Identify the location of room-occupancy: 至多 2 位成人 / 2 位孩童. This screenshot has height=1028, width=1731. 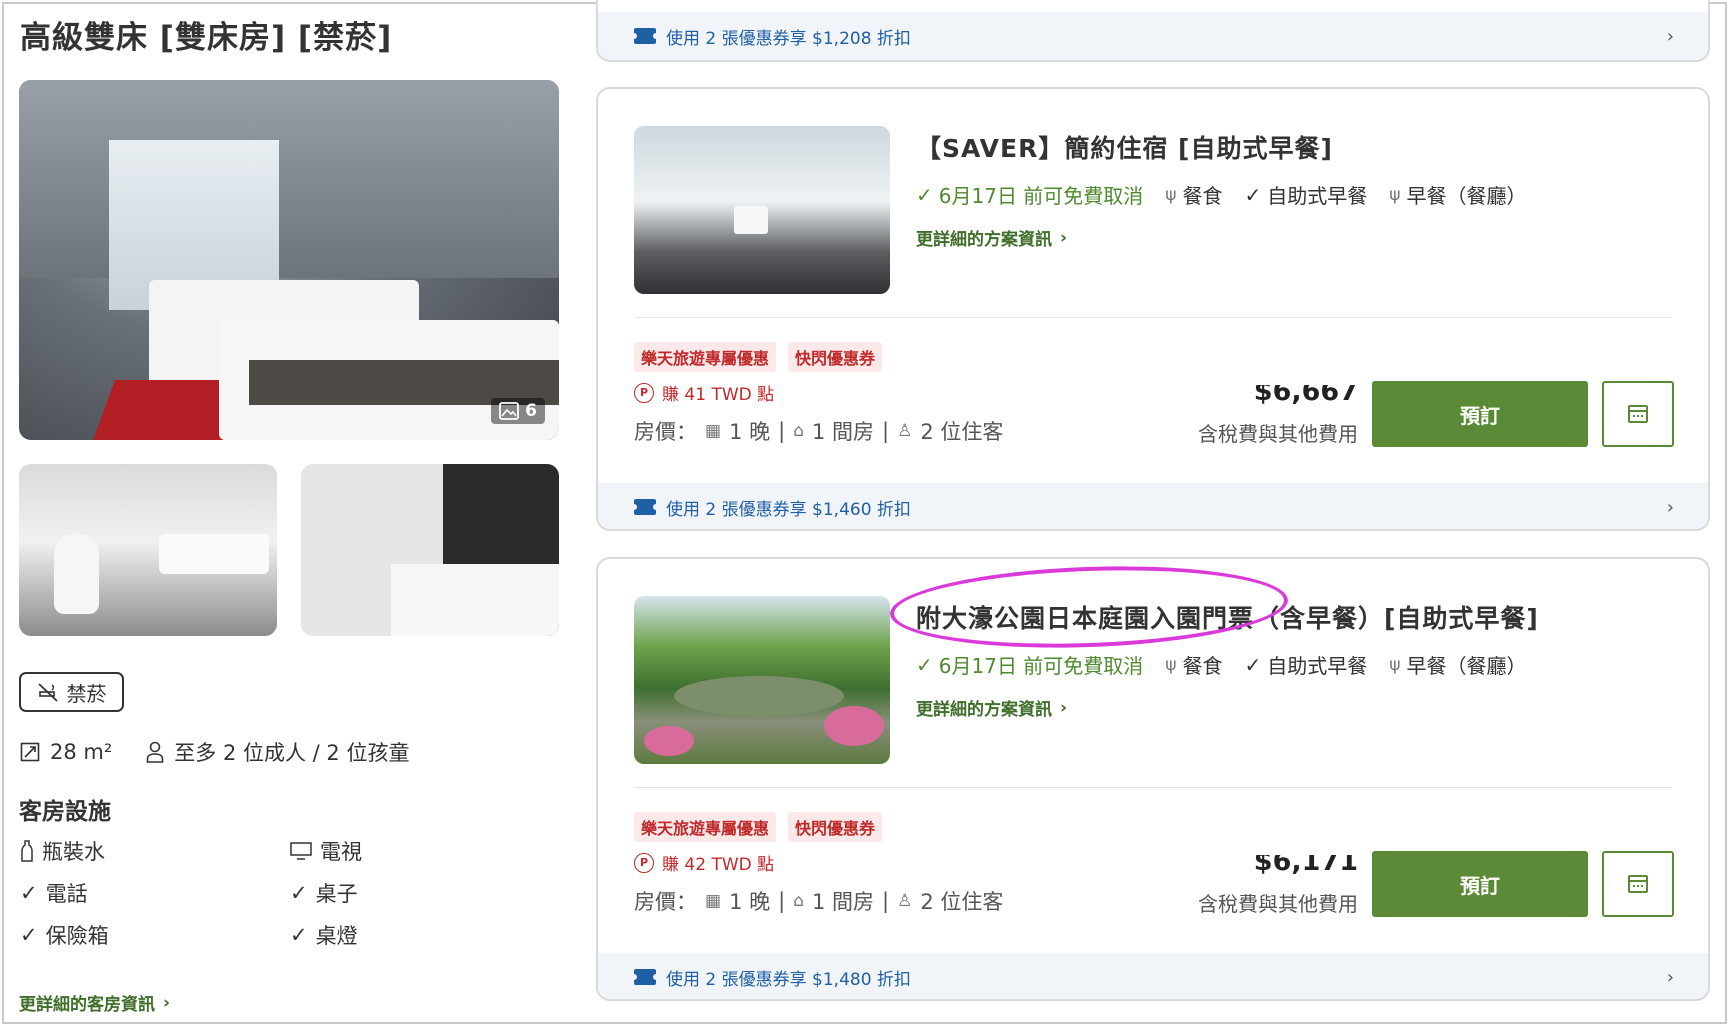
(292, 753).